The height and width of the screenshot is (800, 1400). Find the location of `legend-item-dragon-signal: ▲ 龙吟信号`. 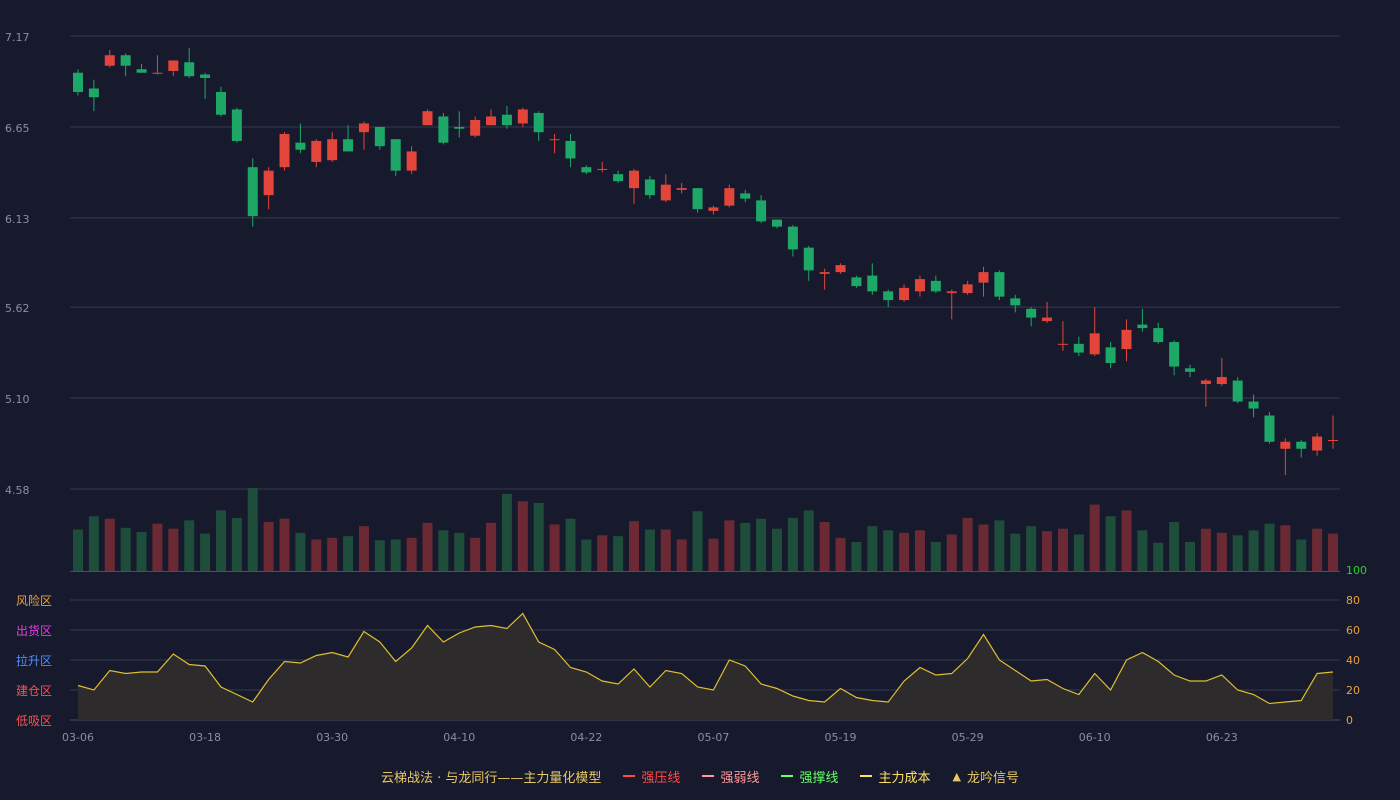

legend-item-dragon-signal: ▲ 龙吟信号 is located at coordinates (985, 776).